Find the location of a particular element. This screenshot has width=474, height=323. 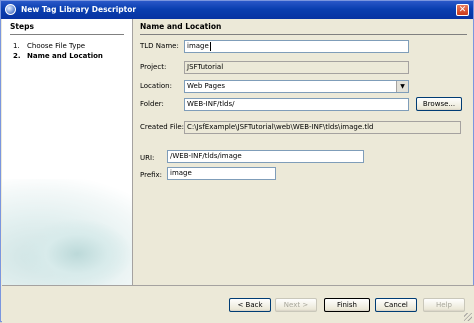

location-select: Web Pages ▼ is located at coordinates (296, 86).